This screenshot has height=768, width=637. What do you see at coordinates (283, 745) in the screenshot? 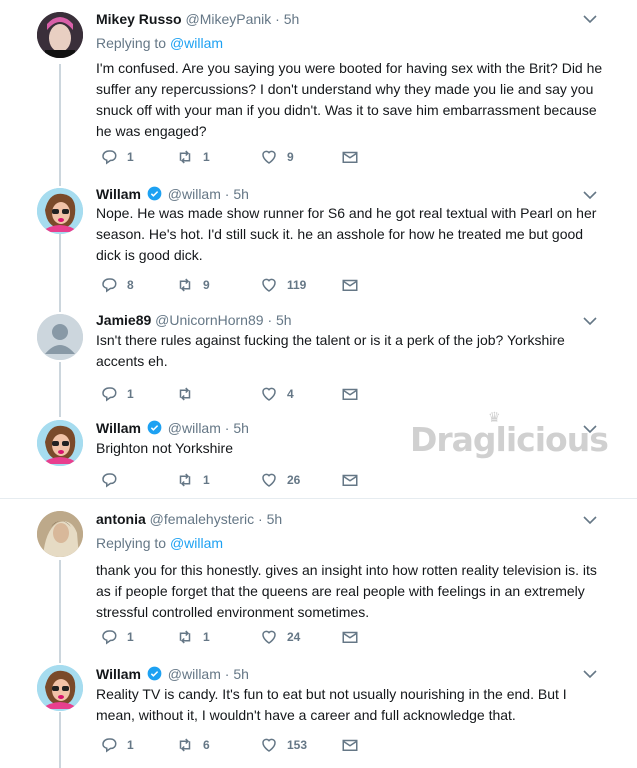
I see `like-button: 153` at bounding box center [283, 745].